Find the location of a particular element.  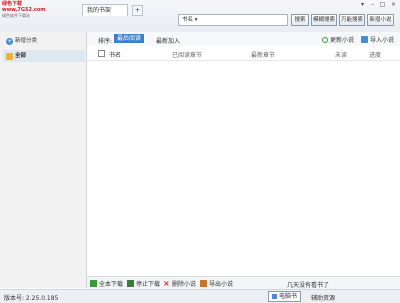

new-category-button: + 新增分类 is located at coordinates (21, 41).